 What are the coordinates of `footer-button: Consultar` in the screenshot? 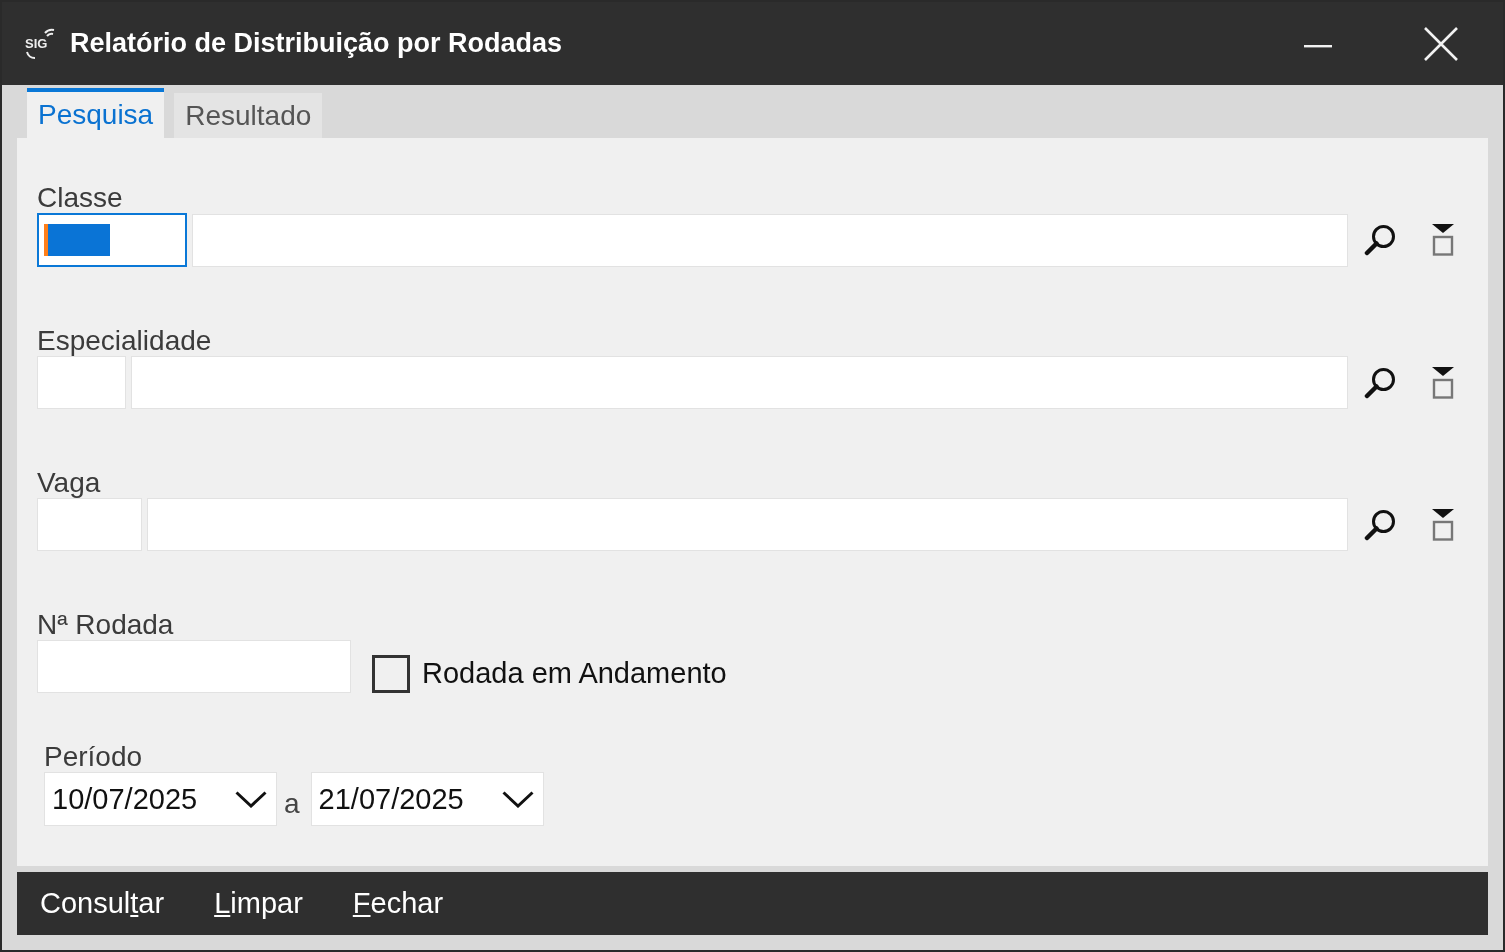 It's located at (102, 903).